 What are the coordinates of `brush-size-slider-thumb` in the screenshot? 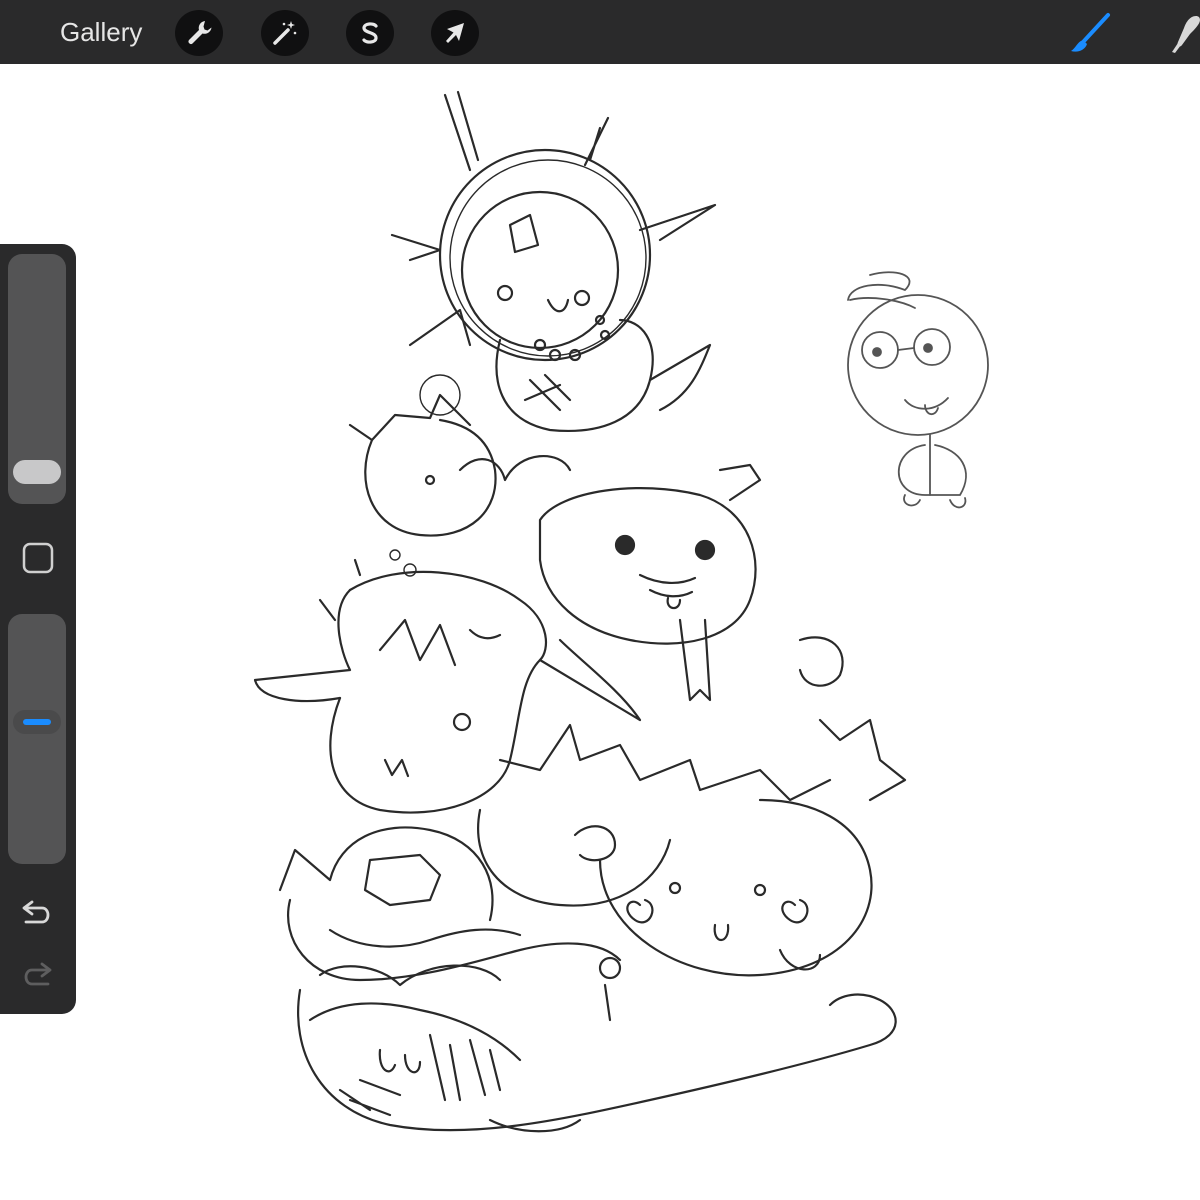 It's located at (37, 472).